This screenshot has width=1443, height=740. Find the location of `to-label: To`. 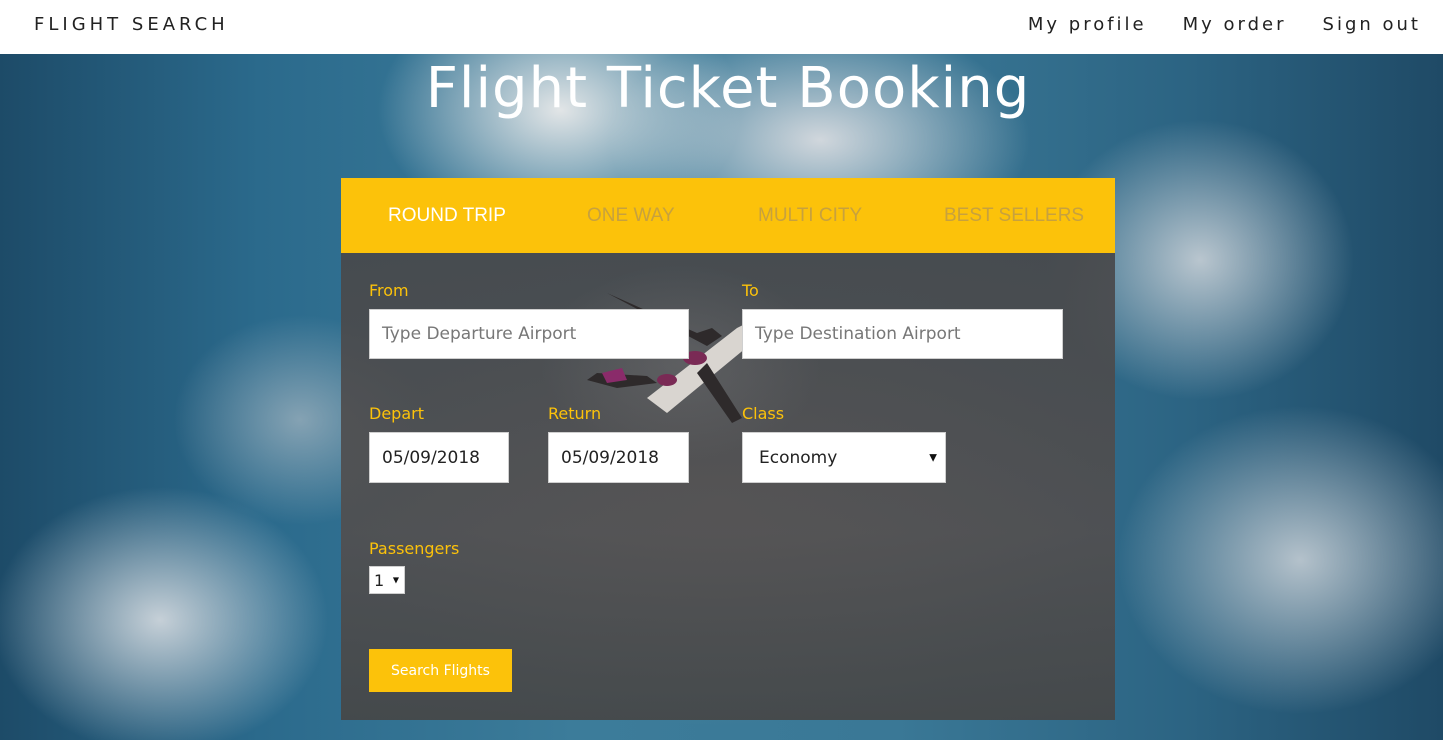

to-label: To is located at coordinates (750, 290).